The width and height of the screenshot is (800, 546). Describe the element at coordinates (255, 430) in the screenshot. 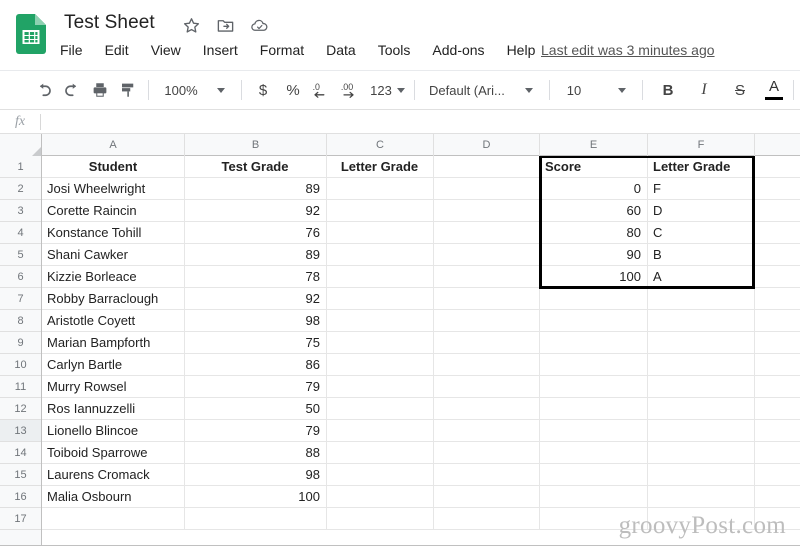

I see `cell-b13: 79` at that location.